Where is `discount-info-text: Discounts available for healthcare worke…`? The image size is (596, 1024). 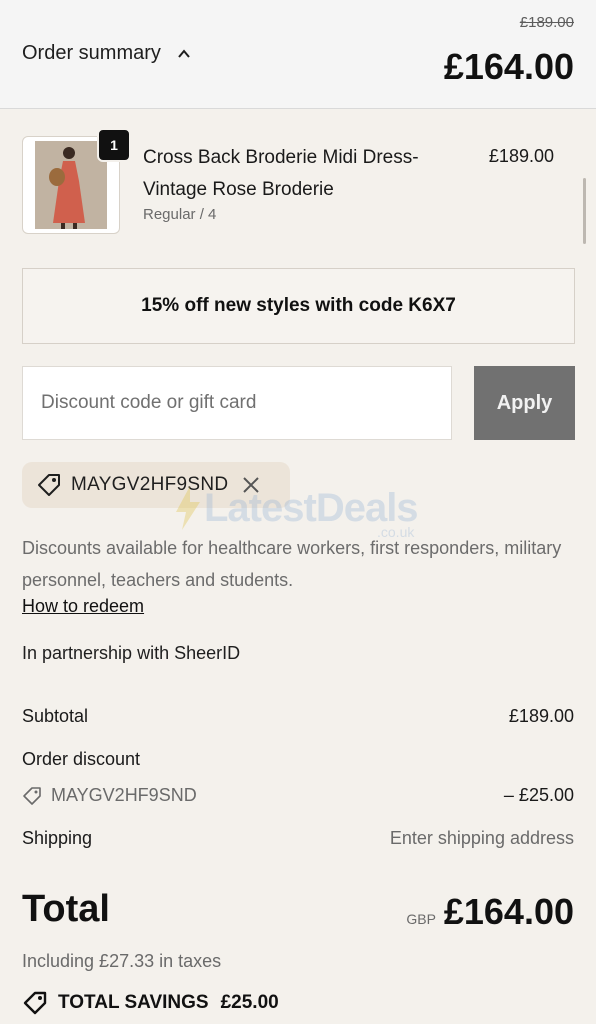 discount-info-text: Discounts available for healthcare worke… is located at coordinates (292, 564).